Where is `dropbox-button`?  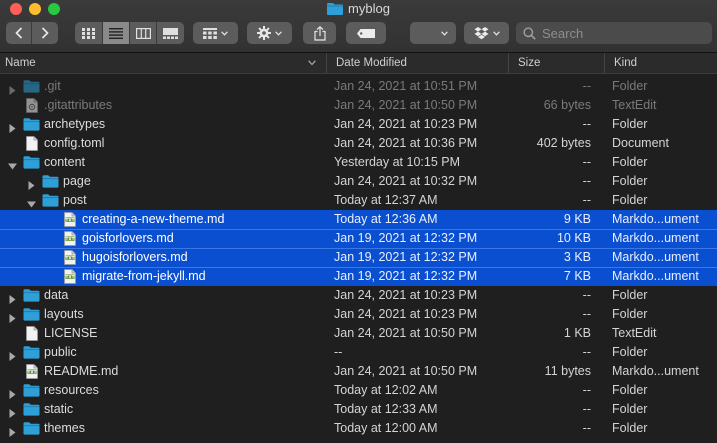
dropbox-button is located at coordinates (486, 33).